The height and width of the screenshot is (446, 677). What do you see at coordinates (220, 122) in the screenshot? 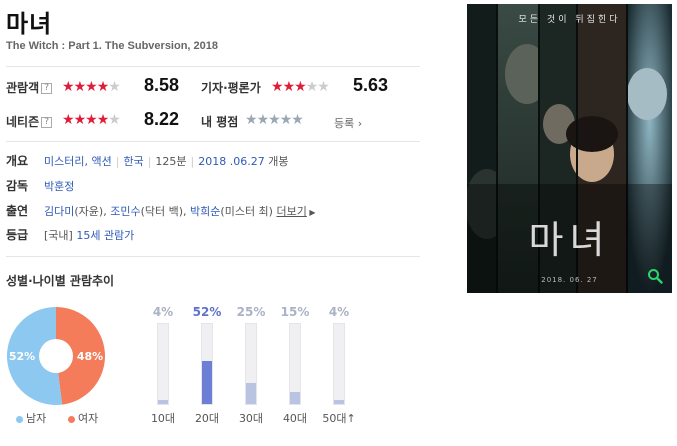
I see `my-rating-label: 내 평점` at bounding box center [220, 122].